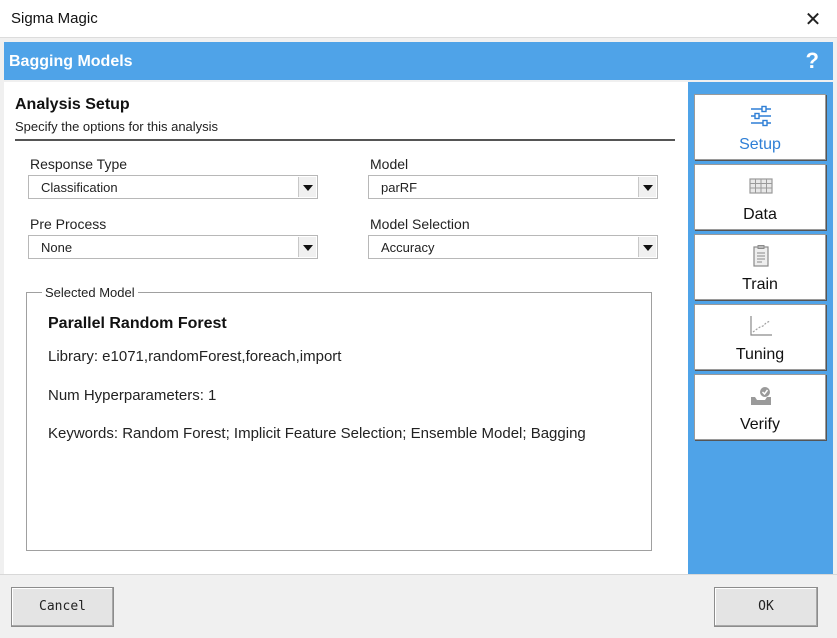 The width and height of the screenshot is (837, 638). Describe the element at coordinates (54, 18) in the screenshot. I see `window-title: Sigma Magic` at that location.